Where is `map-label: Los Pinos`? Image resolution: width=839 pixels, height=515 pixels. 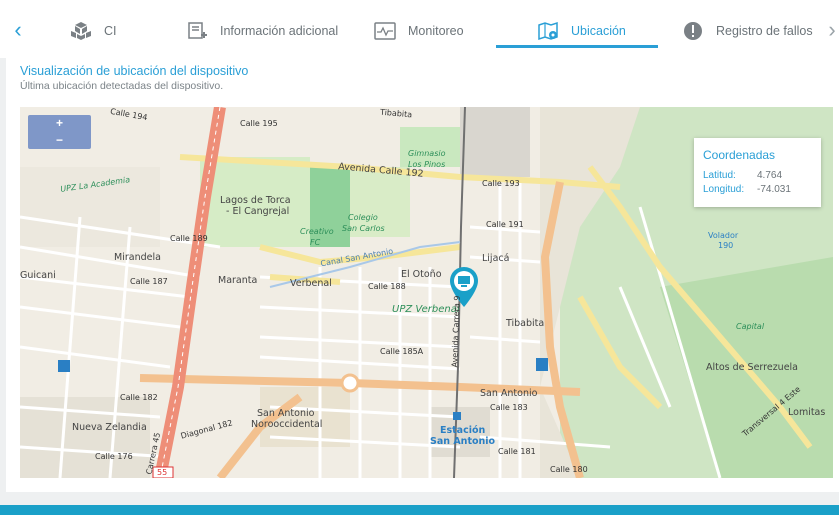 map-label: Los Pinos is located at coordinates (427, 164).